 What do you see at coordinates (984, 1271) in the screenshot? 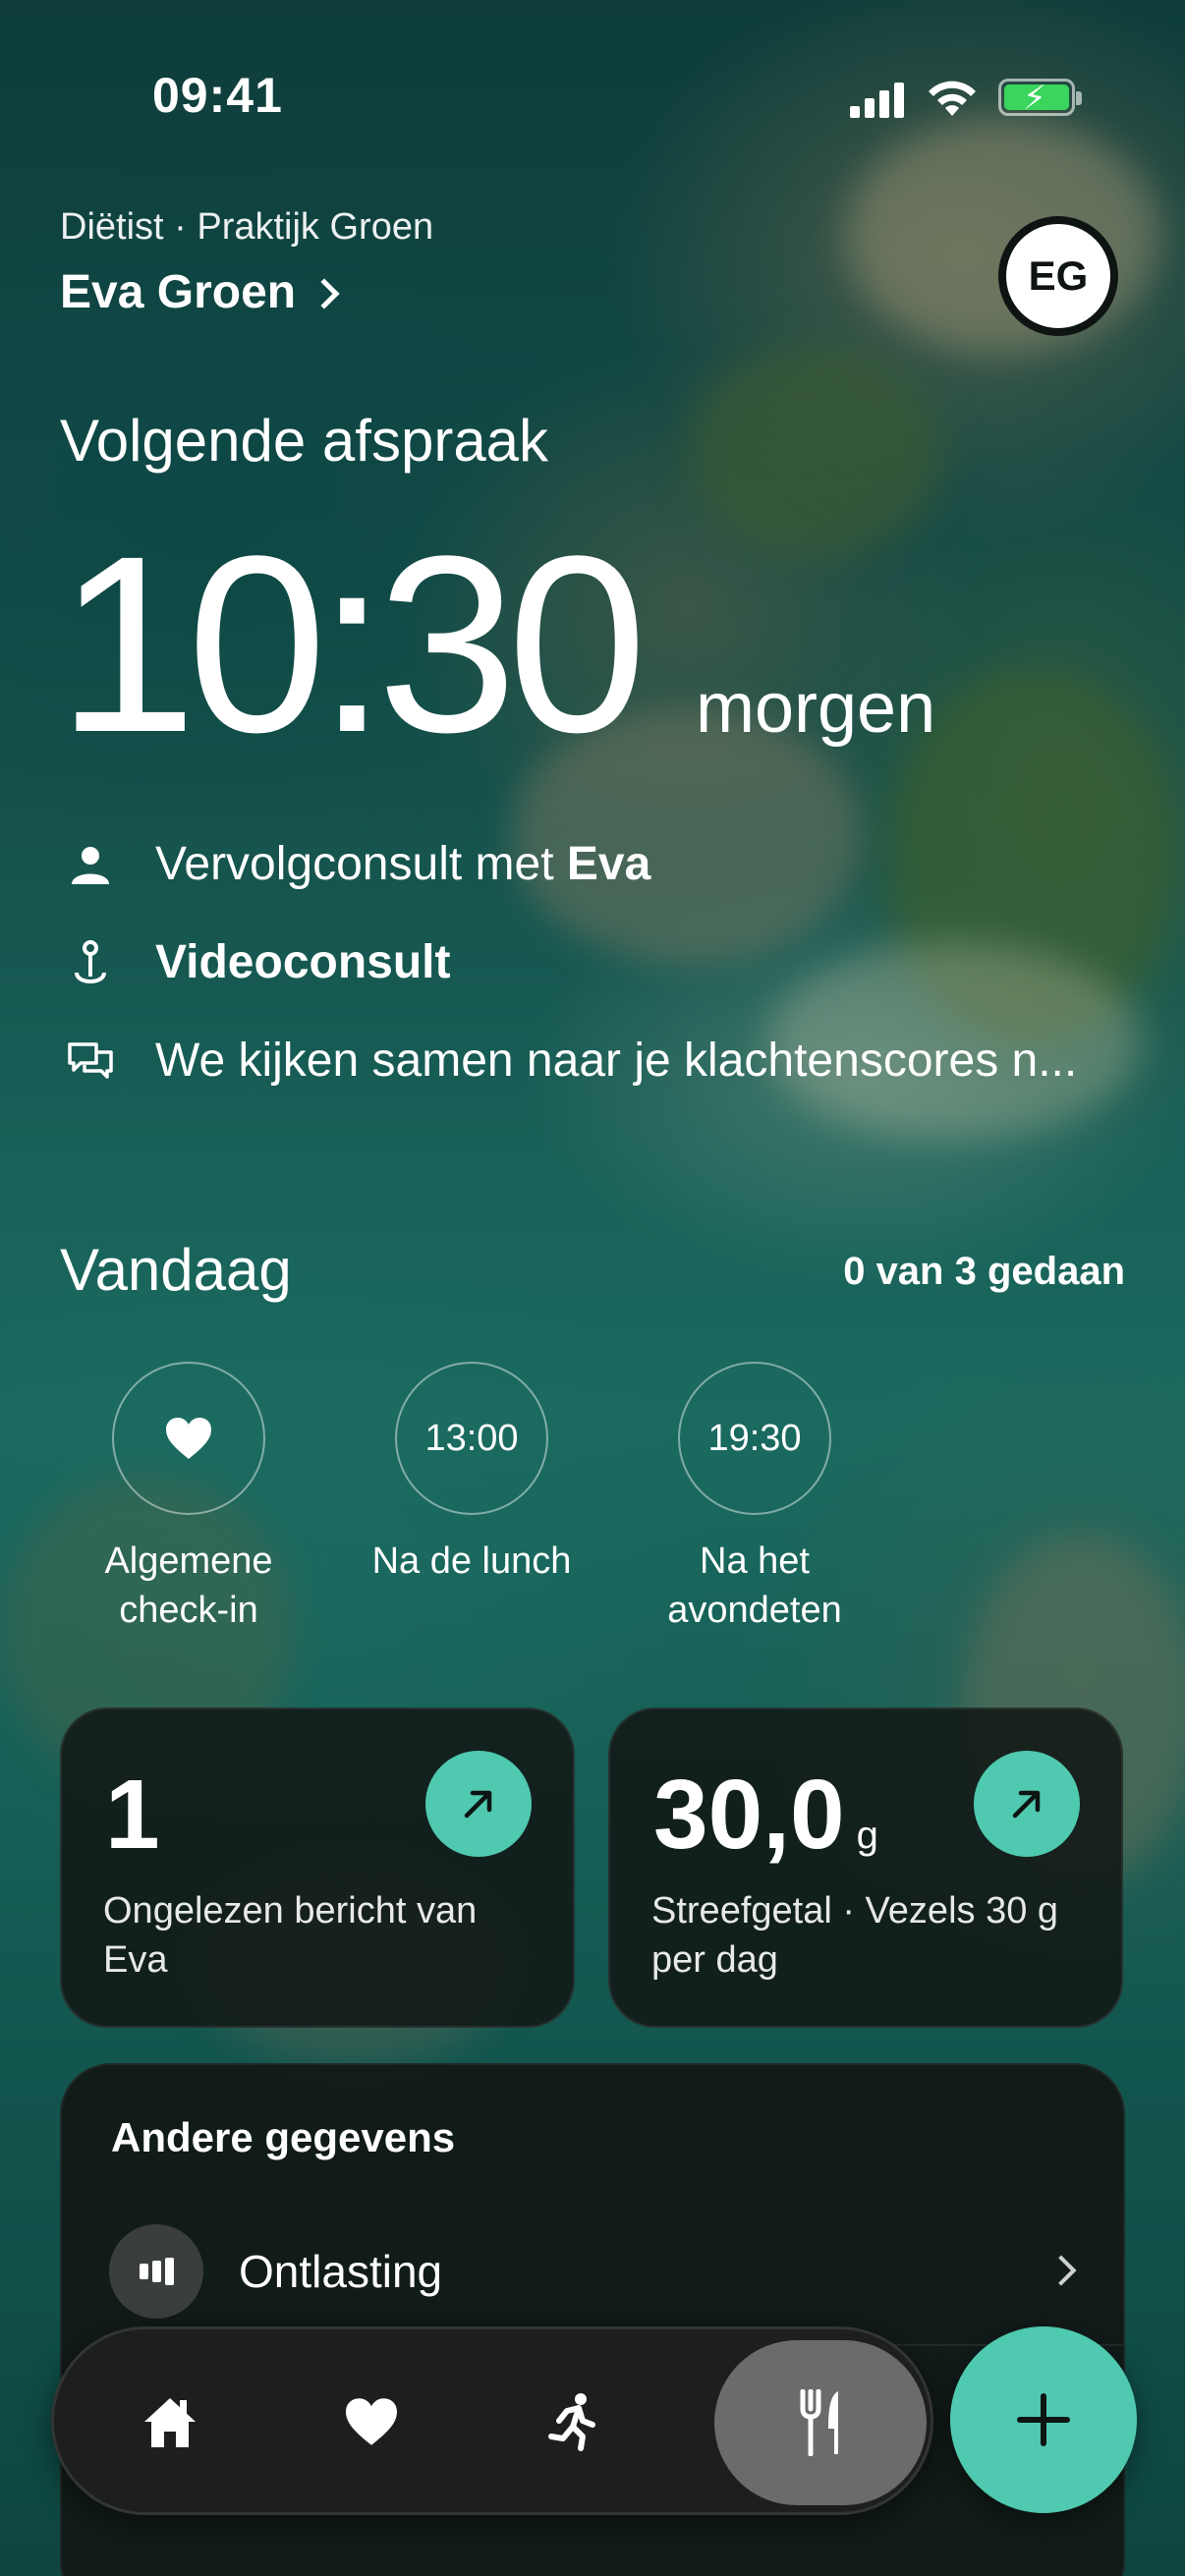
I see `today-progress: 0 van 3 gedaan` at bounding box center [984, 1271].